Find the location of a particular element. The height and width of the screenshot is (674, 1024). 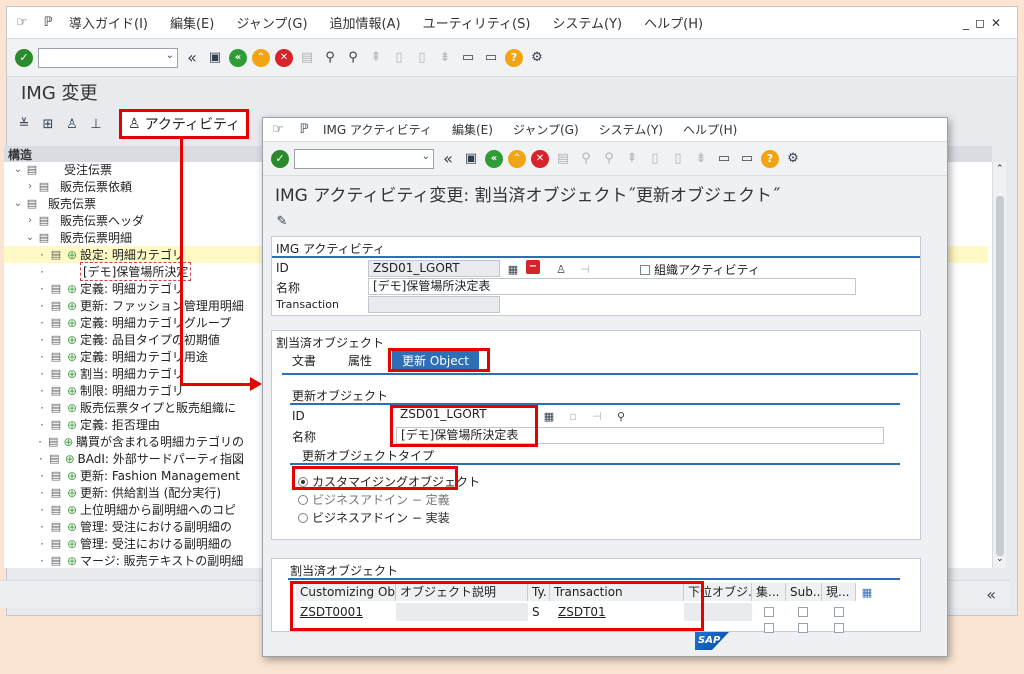

popup-menu-edit: 編集(E) is located at coordinates (472, 129).